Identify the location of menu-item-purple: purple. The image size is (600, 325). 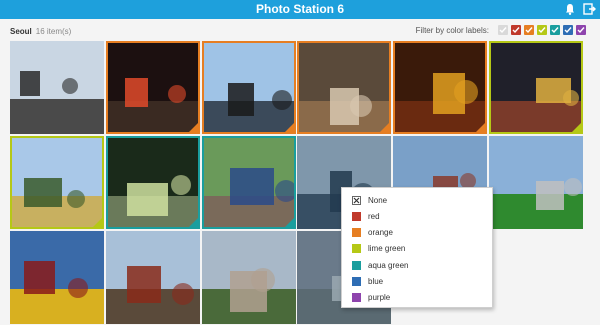
(417, 298).